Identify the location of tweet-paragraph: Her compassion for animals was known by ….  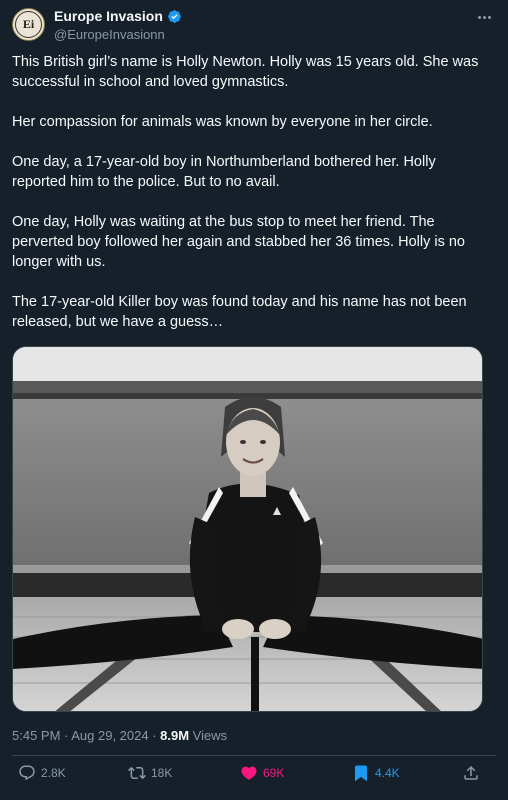
(222, 122).